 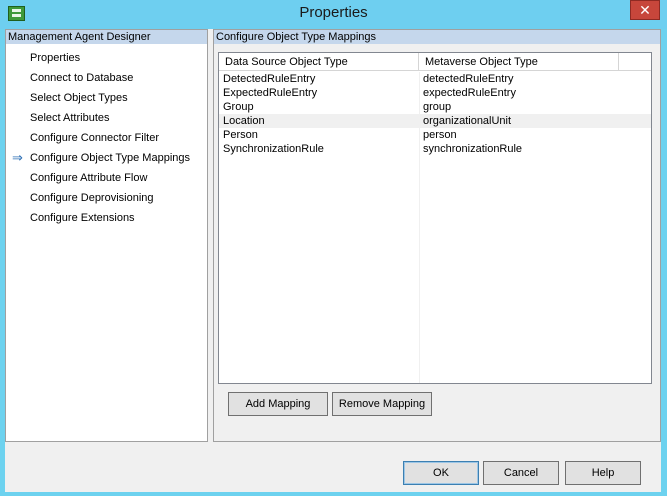 I want to click on nav-item-configure-deprovisioning: Configure Deprovisioning, so click(x=106, y=198).